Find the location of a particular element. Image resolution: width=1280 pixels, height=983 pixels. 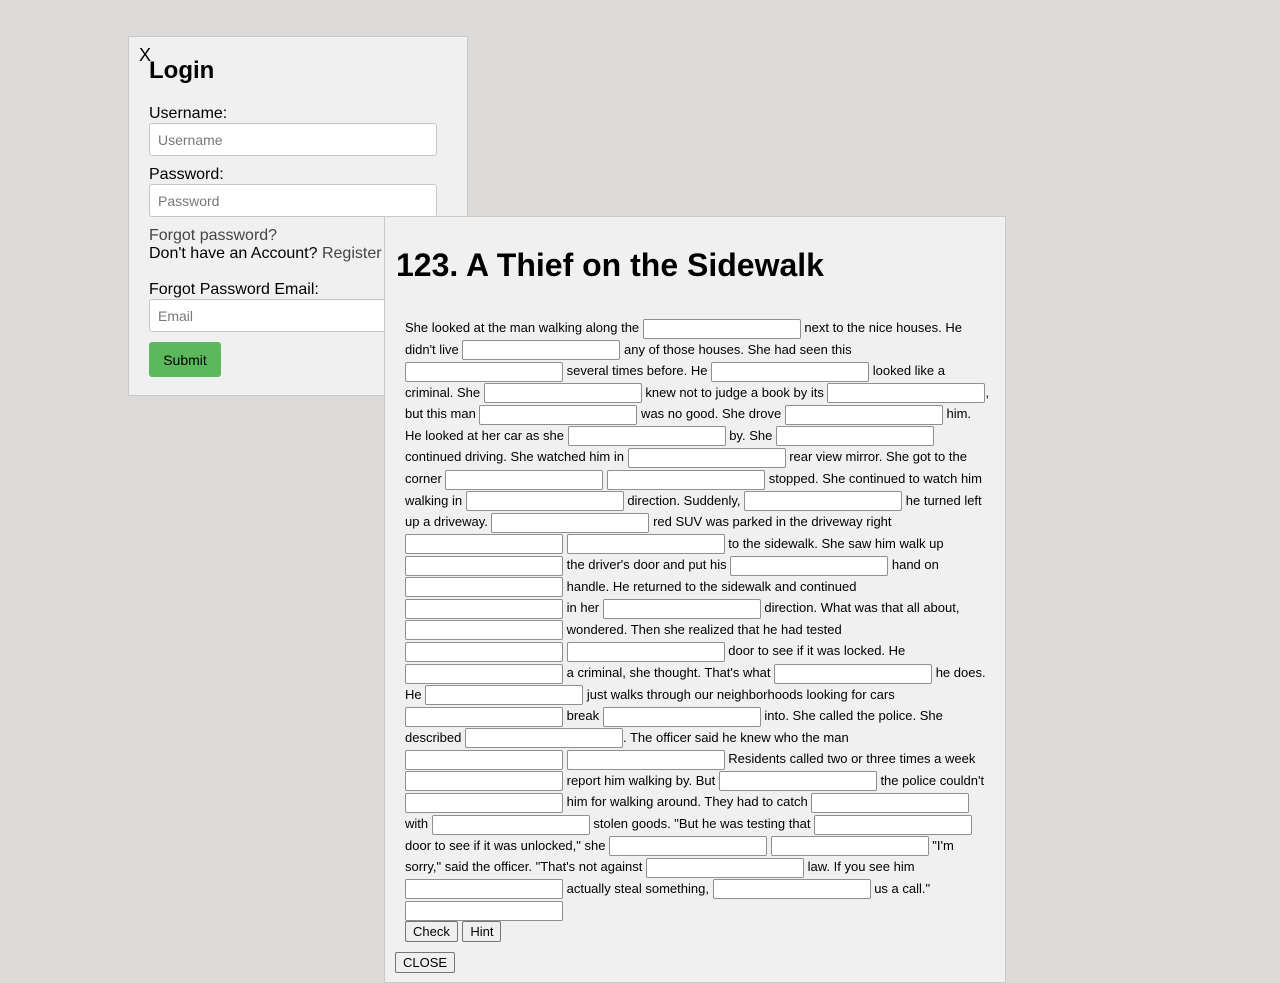

story-text-segment: to the sidewalk. She saw him walk up is located at coordinates (834, 543).